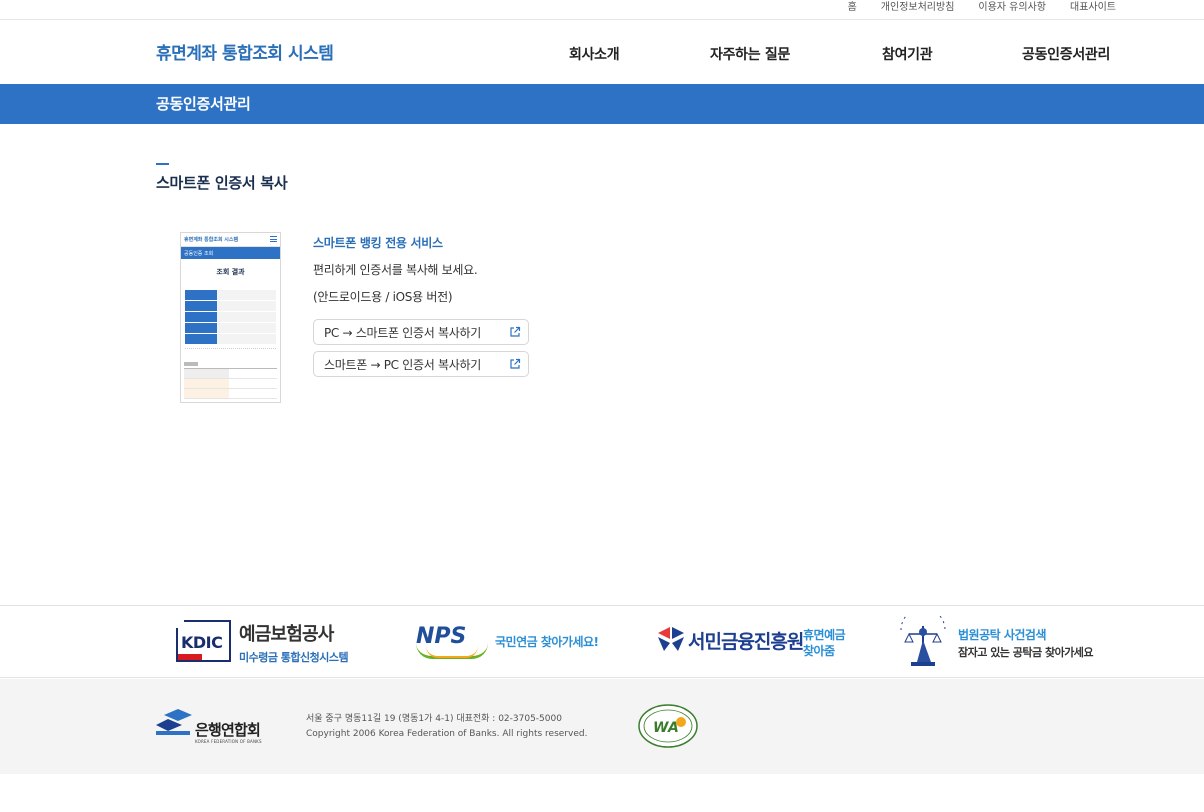  I want to click on kdic-logo: KDIC, so click(203, 641).